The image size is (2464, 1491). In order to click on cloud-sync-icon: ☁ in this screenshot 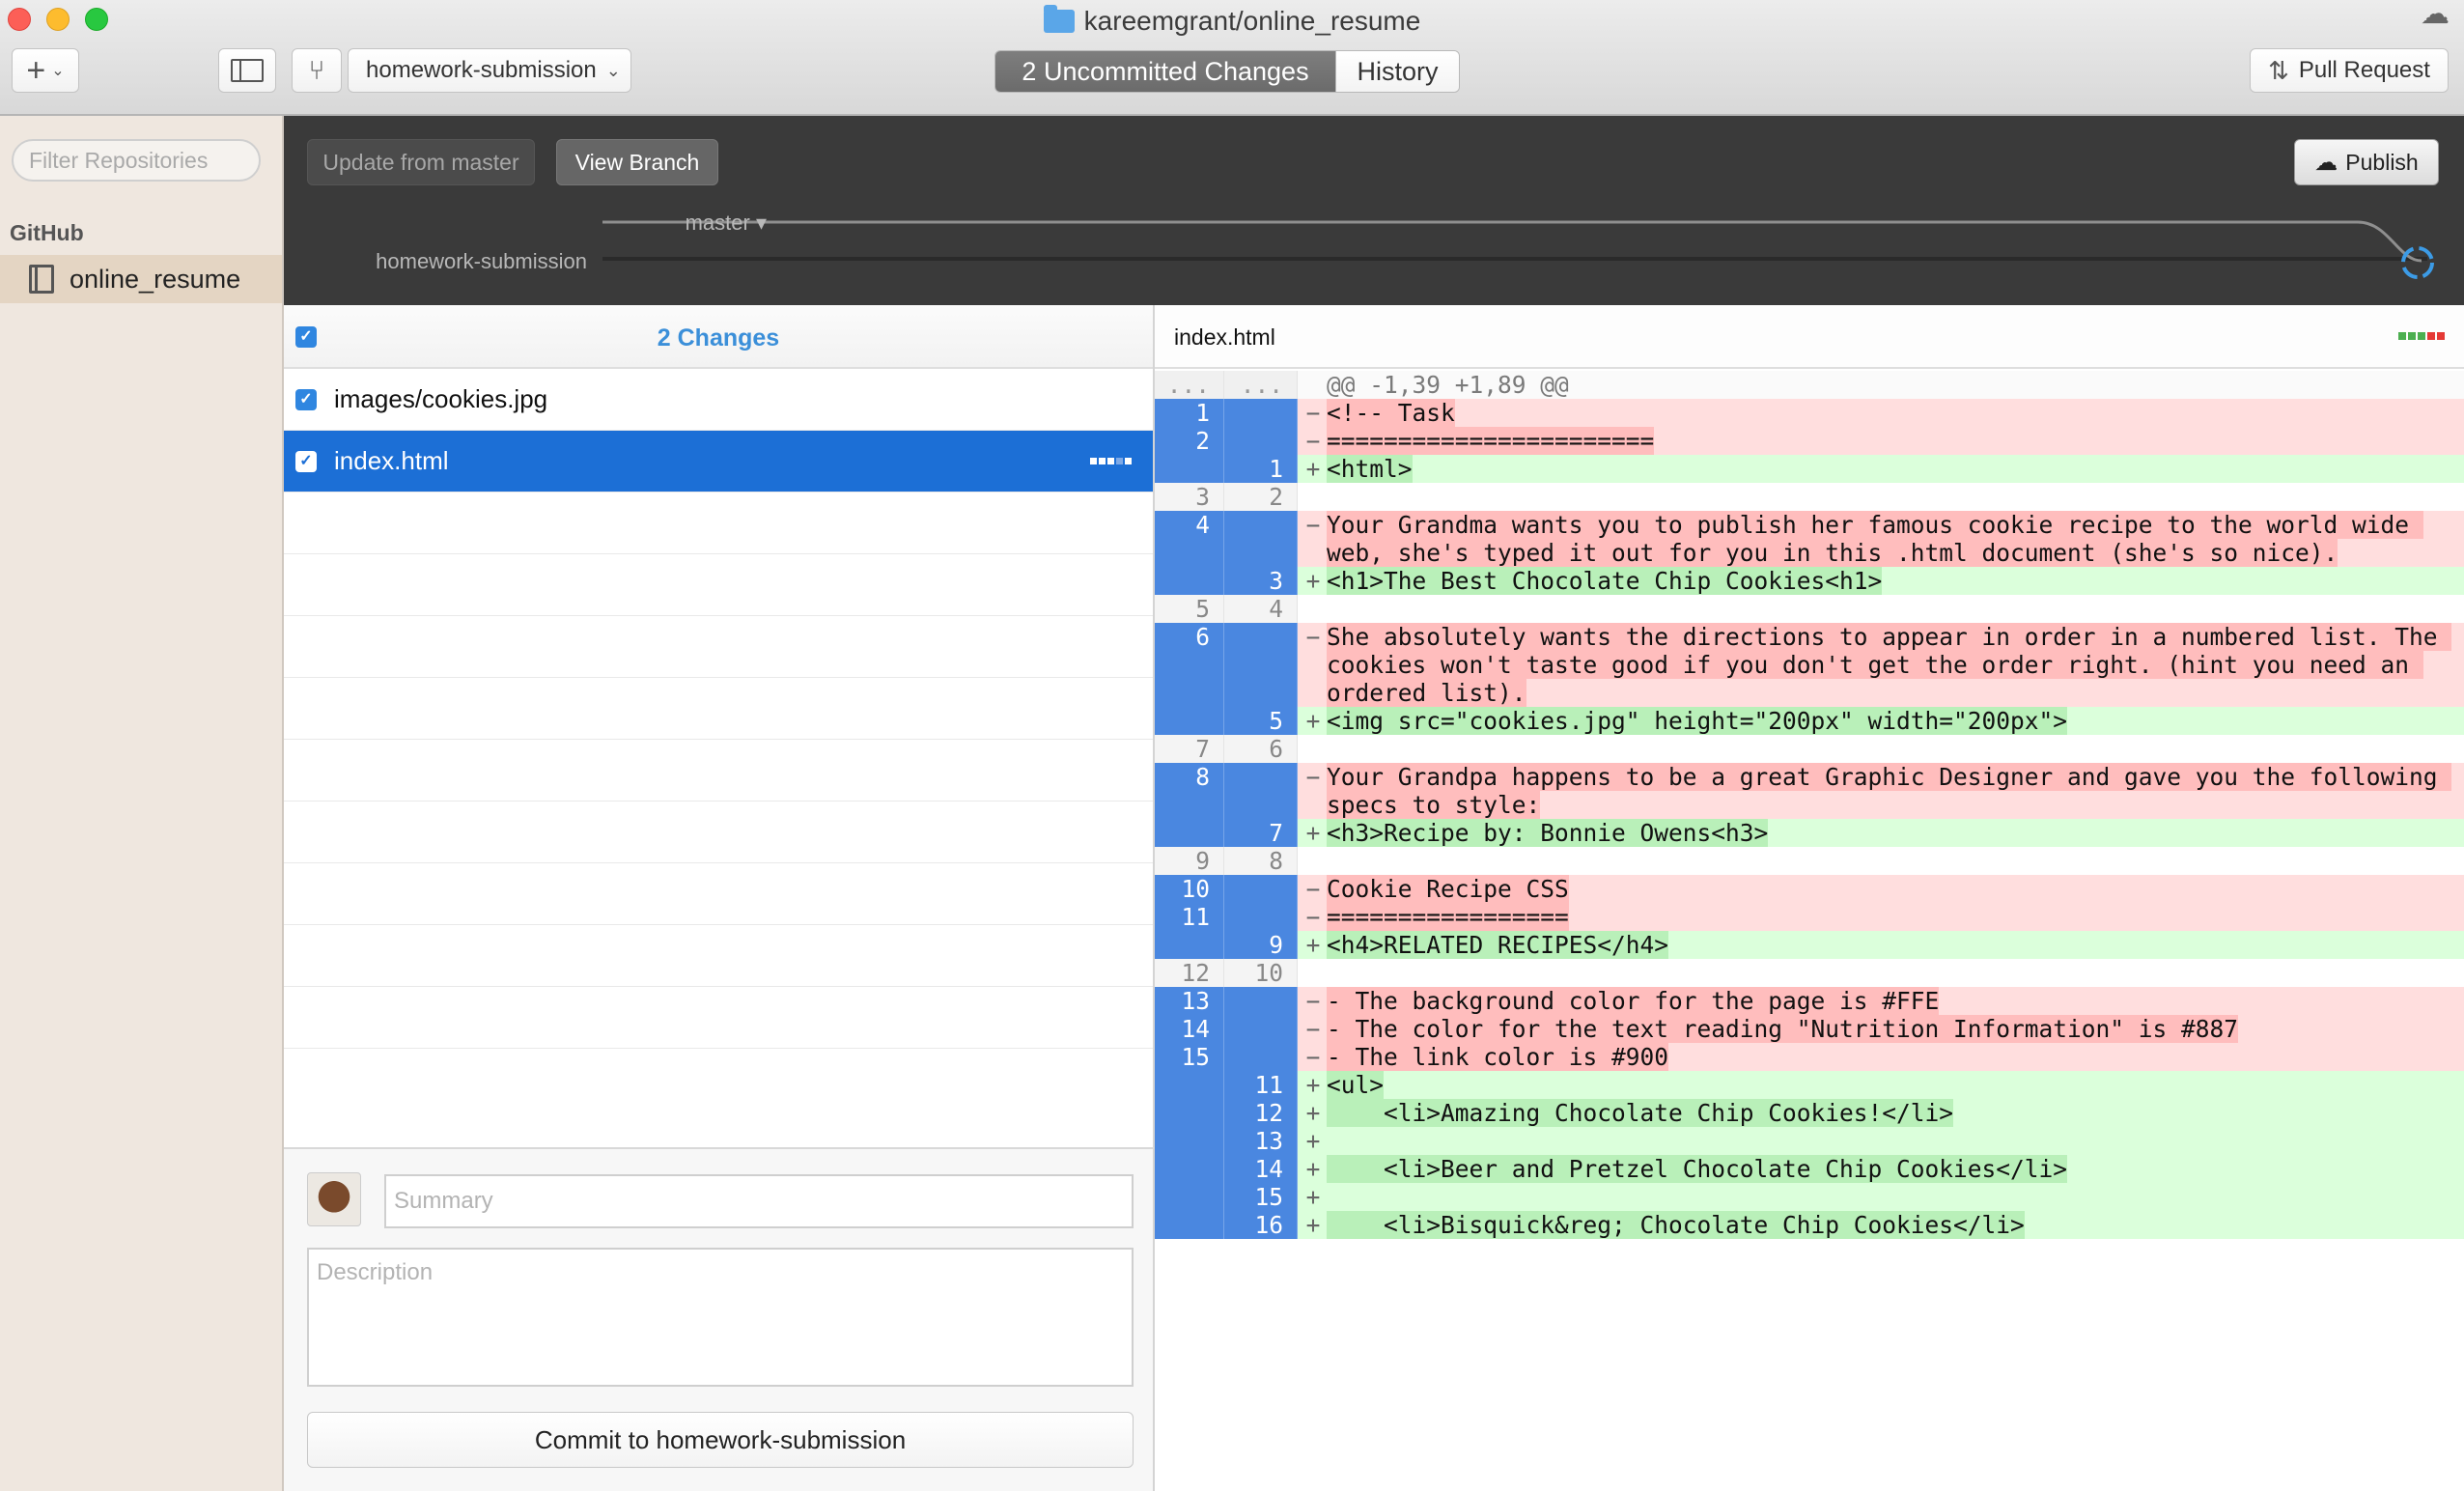, I will do `click(2435, 14)`.